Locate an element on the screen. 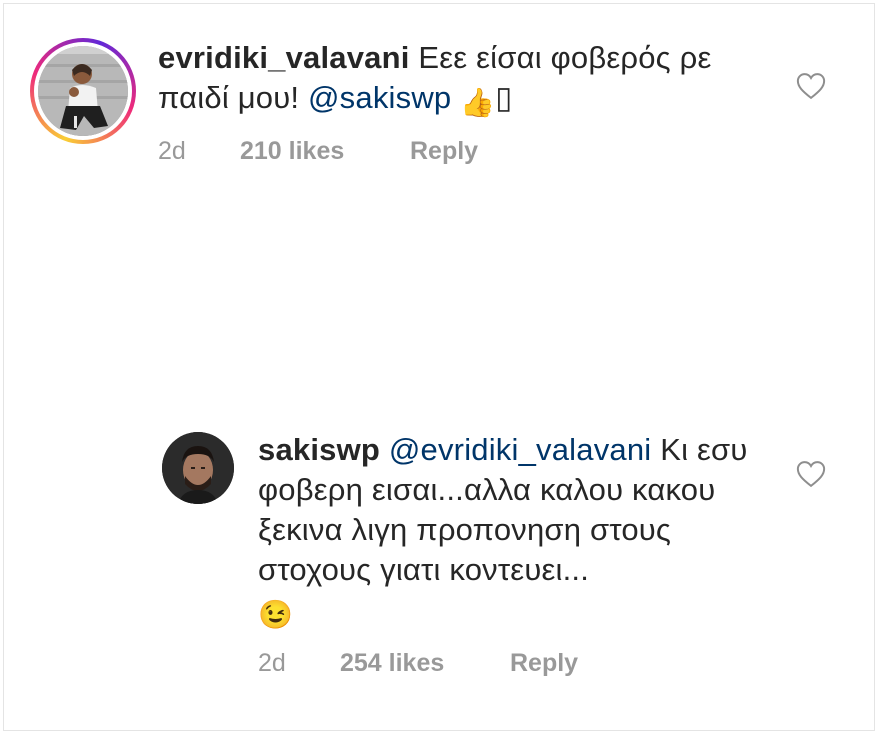 This screenshot has width=880, height=735. comment-likes: 254 likes is located at coordinates (425, 663).